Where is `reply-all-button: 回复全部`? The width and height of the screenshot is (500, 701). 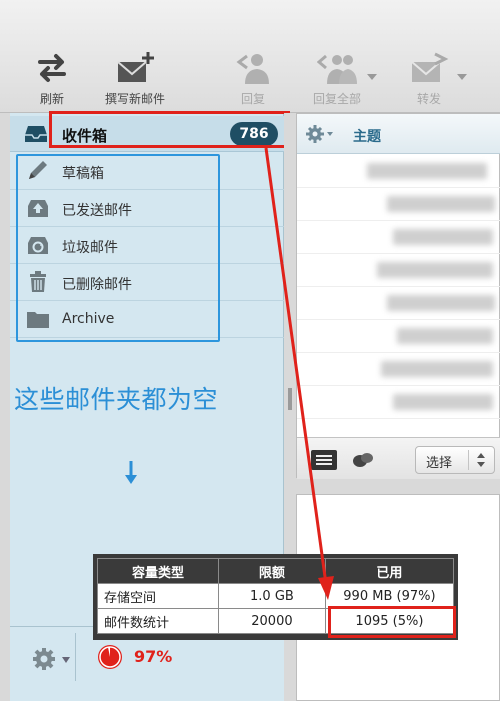
reply-all-button: 回复全部 is located at coordinates (337, 78).